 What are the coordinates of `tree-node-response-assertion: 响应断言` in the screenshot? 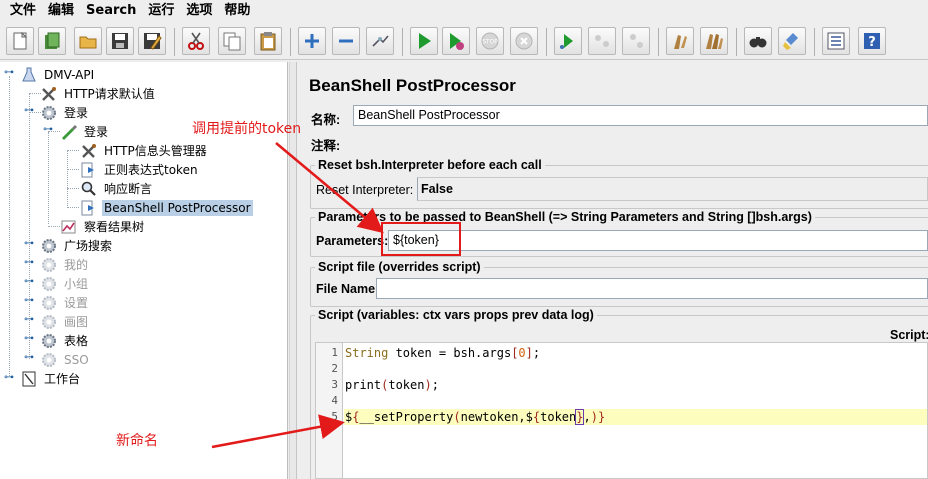 It's located at (117, 189).